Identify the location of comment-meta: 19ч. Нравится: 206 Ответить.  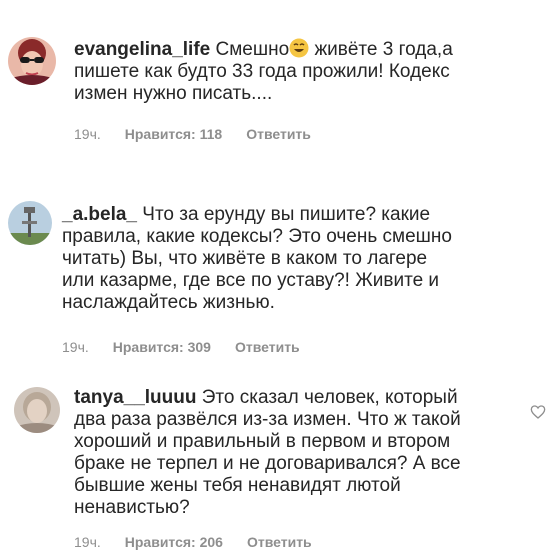
(193, 542).